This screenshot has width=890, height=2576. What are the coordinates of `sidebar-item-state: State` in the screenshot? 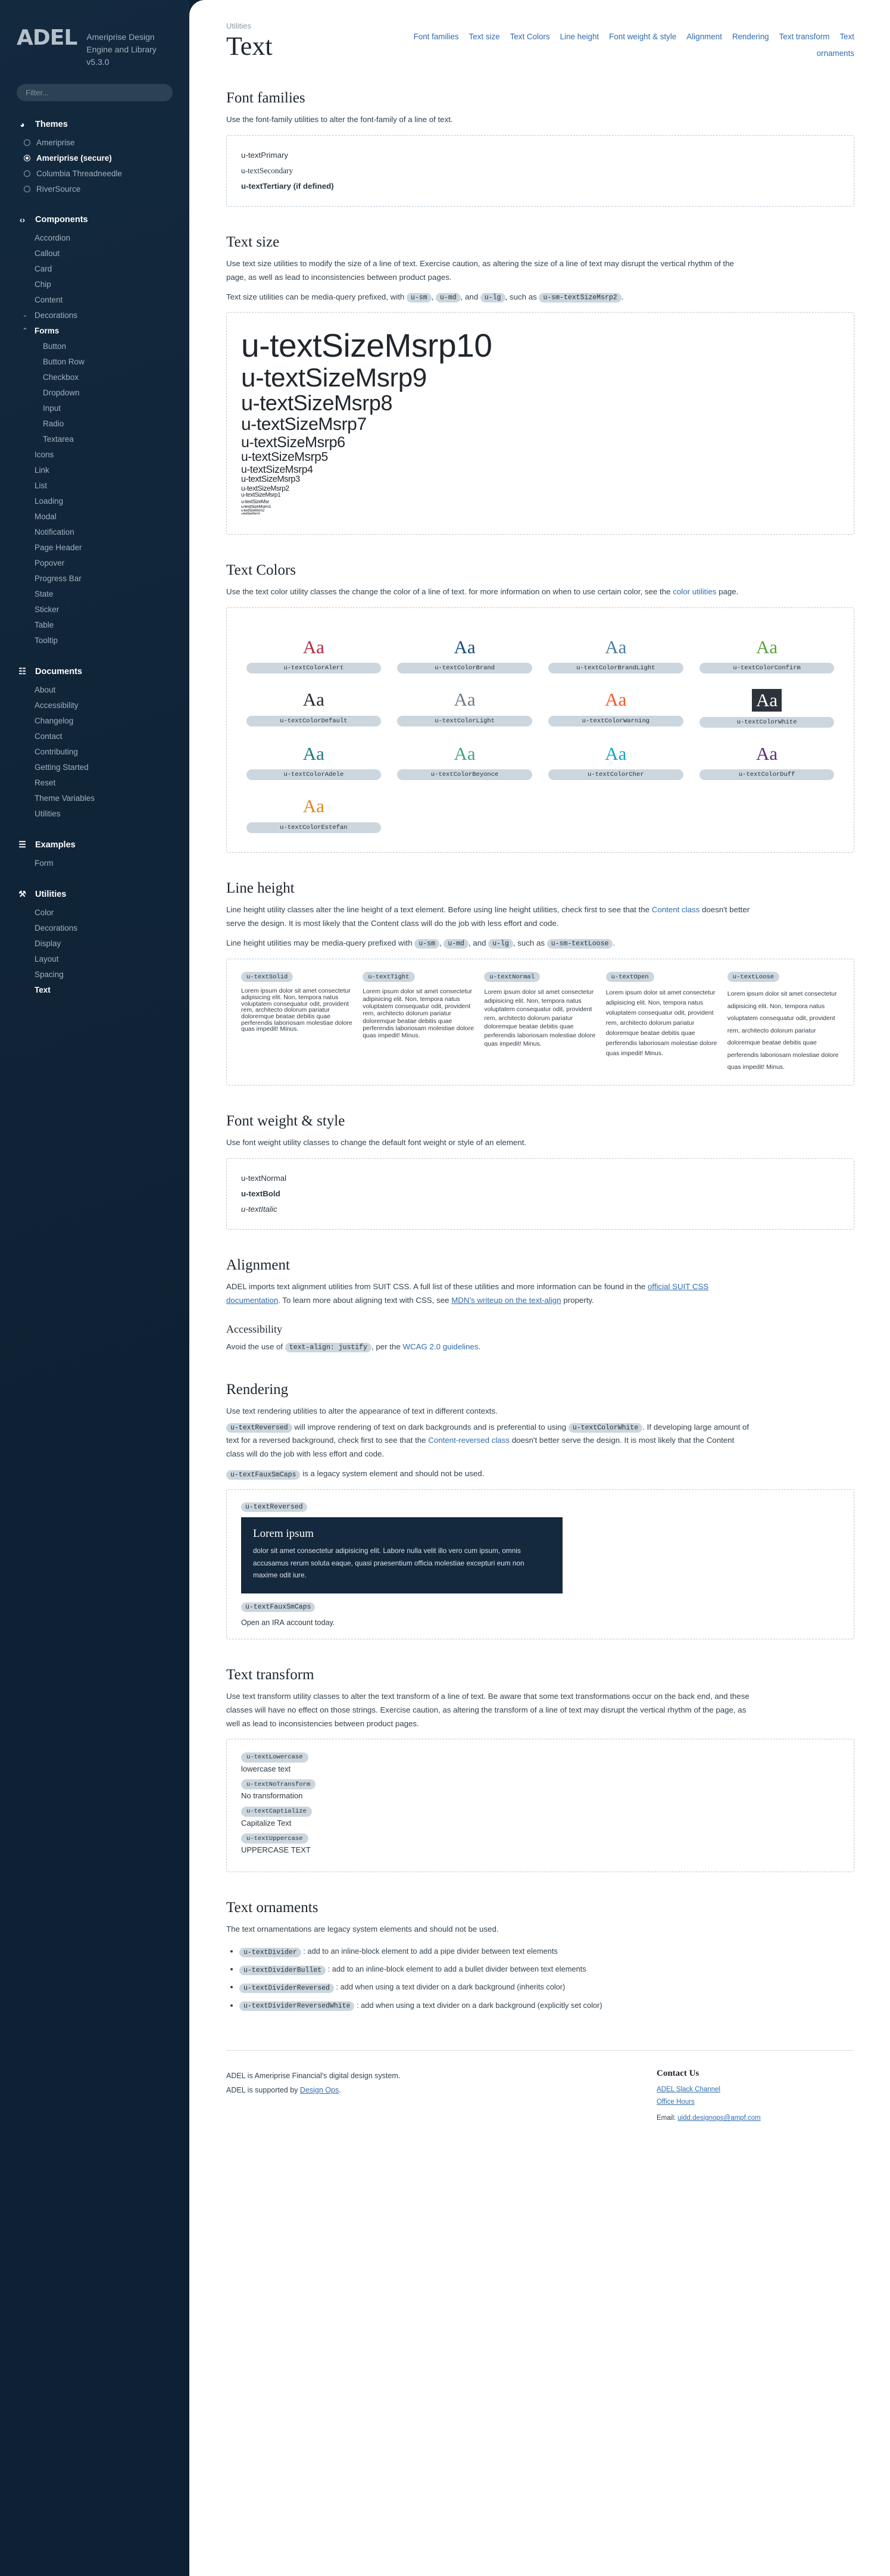 It's located at (95, 594).